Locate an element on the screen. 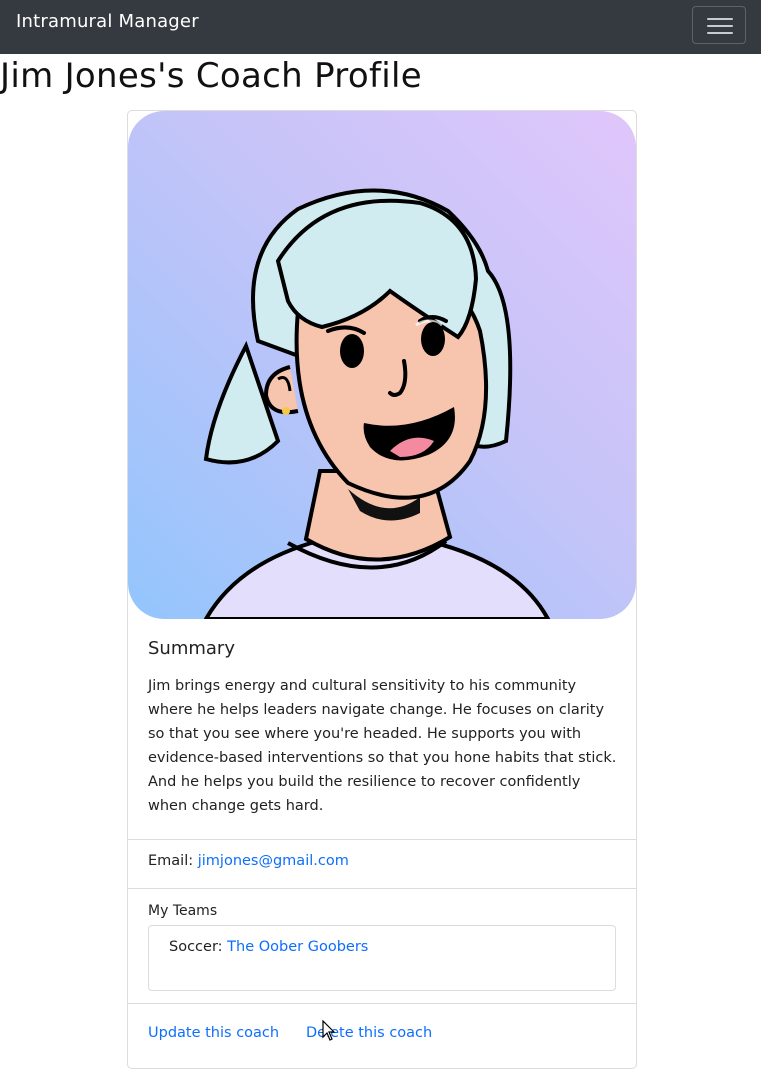 Image resolution: width=761 pixels, height=1079 pixels. page-title: Jim Jones's Coach Profile is located at coordinates (211, 76).